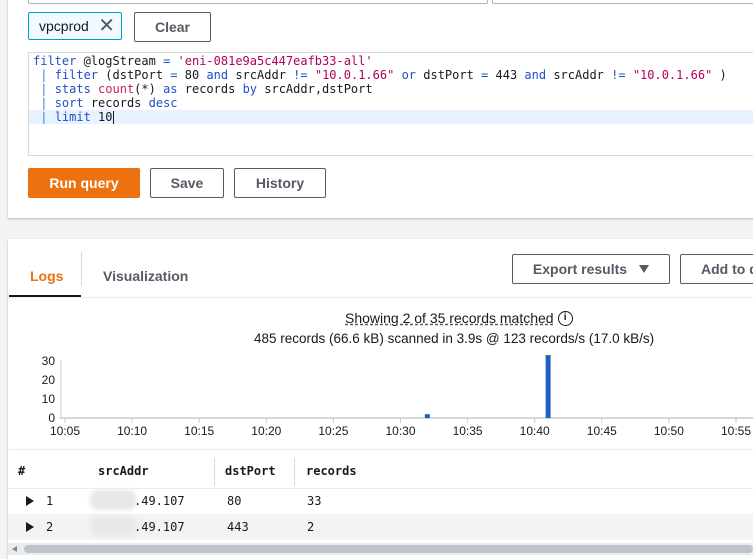 This screenshot has height=559, width=753. I want to click on save-button: Save, so click(187, 183).